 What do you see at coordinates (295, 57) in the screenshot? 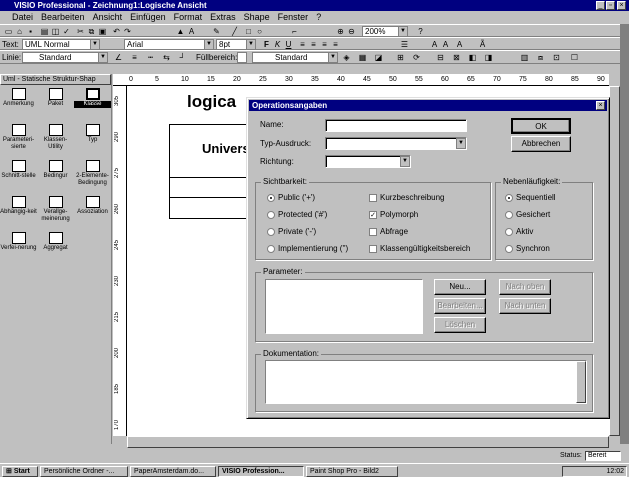
I see `fill-style-combo: Standard ▼` at bounding box center [295, 57].